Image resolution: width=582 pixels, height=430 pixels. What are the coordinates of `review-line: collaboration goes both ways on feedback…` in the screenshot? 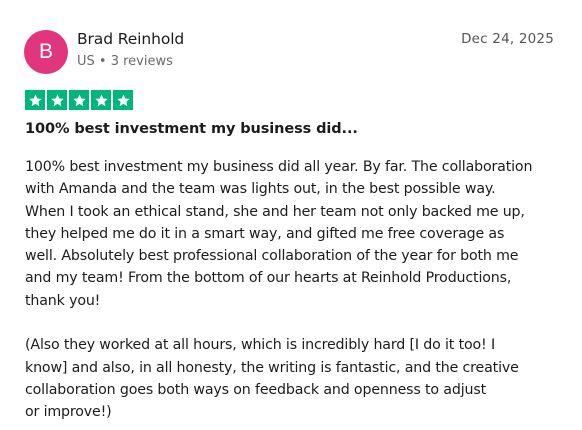 It's located at (255, 389).